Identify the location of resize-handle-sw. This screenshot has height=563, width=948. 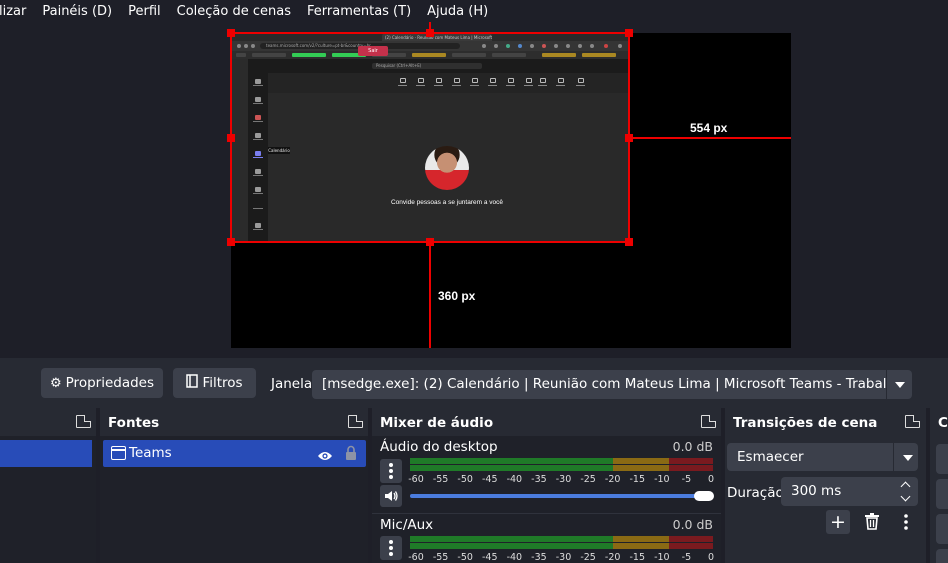
(231, 242).